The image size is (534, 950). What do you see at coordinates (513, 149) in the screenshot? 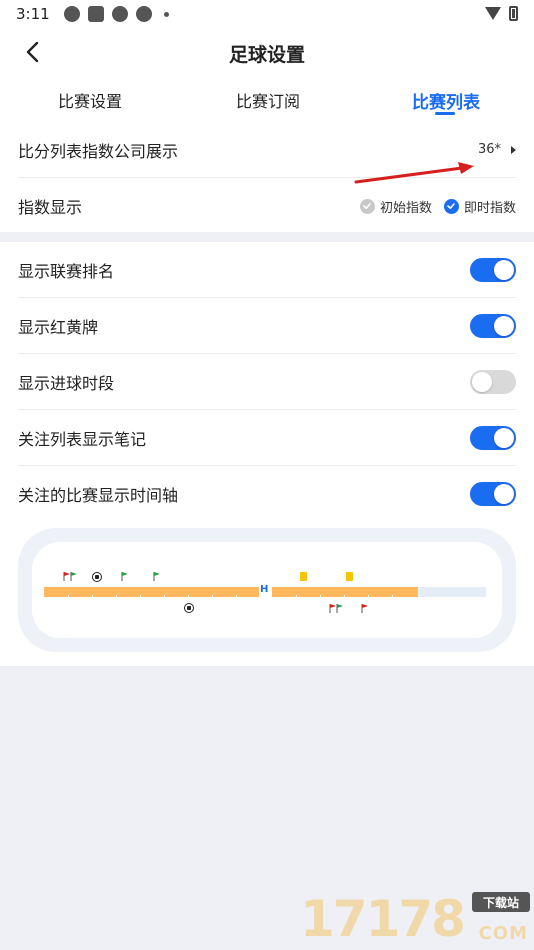
I see `caret-right-icon` at bounding box center [513, 149].